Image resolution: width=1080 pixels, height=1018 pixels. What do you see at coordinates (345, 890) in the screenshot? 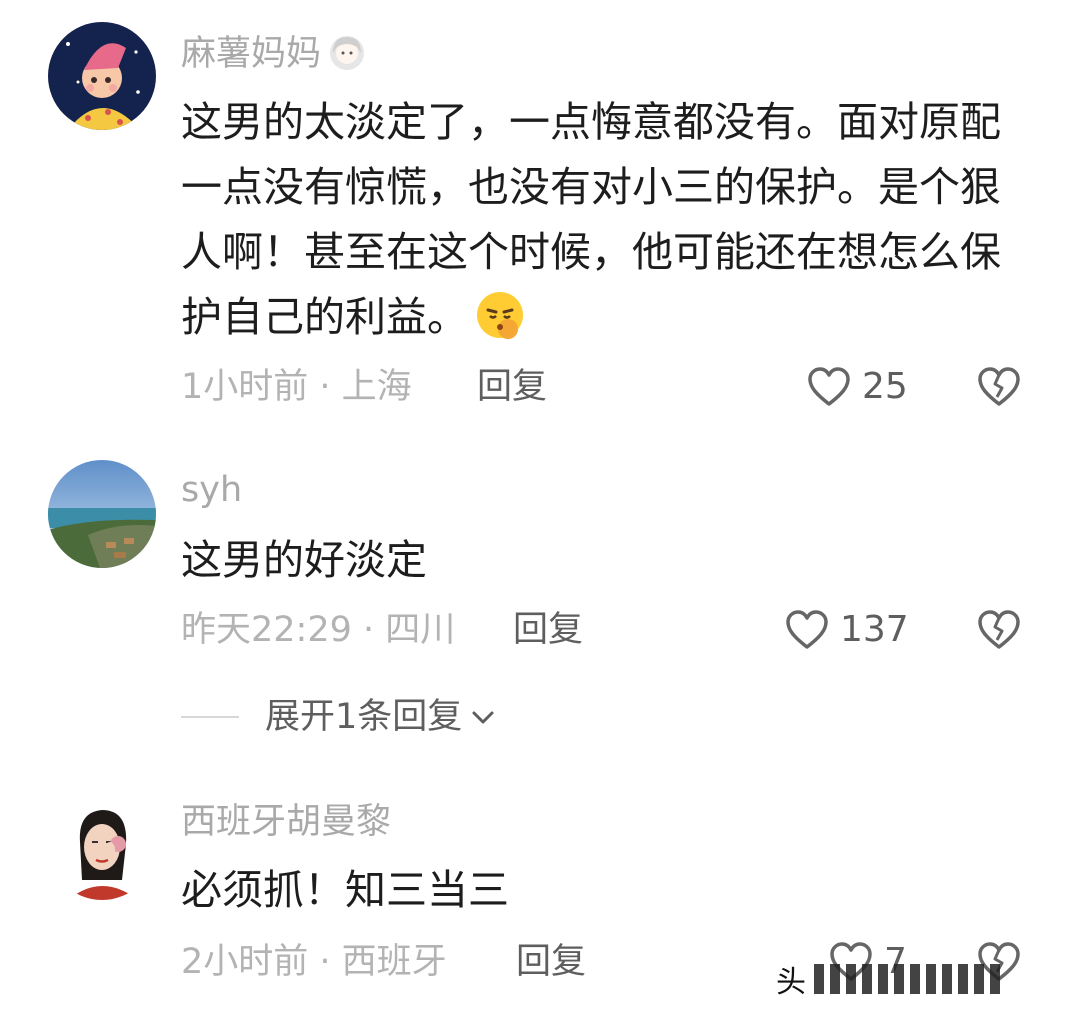
I see `comment-text: 必须抓！知三当三` at bounding box center [345, 890].